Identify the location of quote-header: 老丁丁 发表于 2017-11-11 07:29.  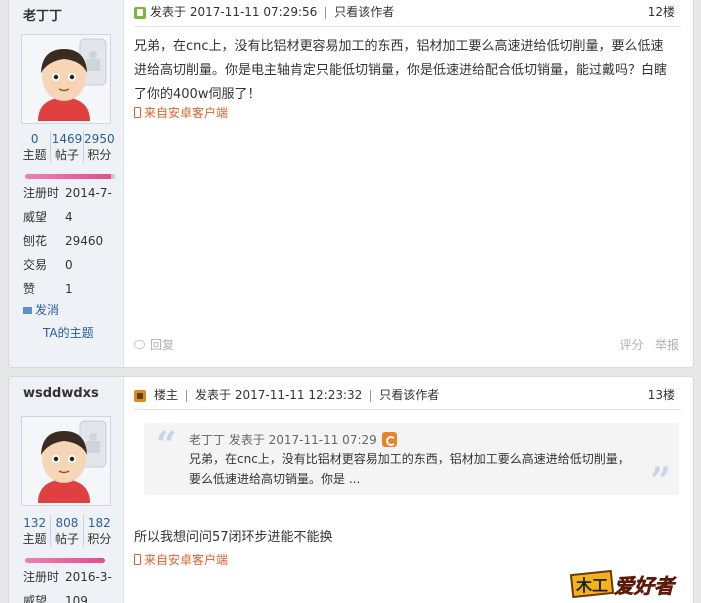
(293, 439).